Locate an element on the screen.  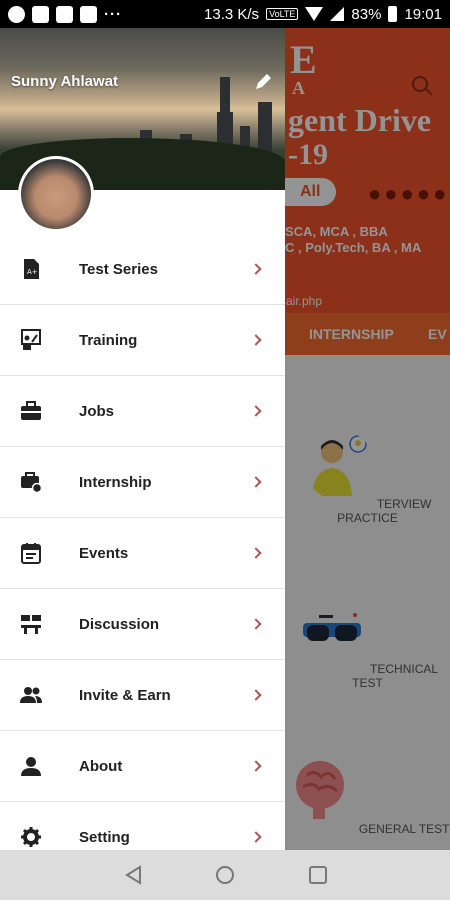
status-bar: ··· 13.3 K/s VoLTE 83% 19:01 is located at coordinates (225, 14).